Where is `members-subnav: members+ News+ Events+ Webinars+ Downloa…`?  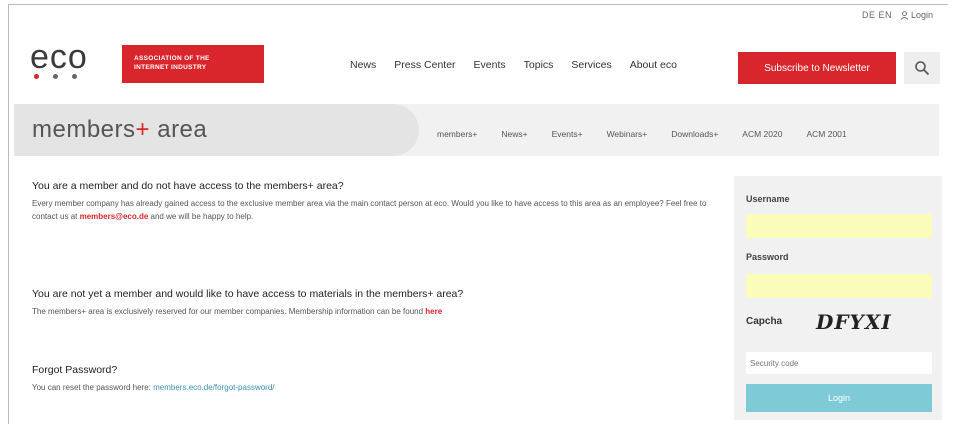 members-subnav: members+ News+ Events+ Webinars+ Downloa… is located at coordinates (642, 134).